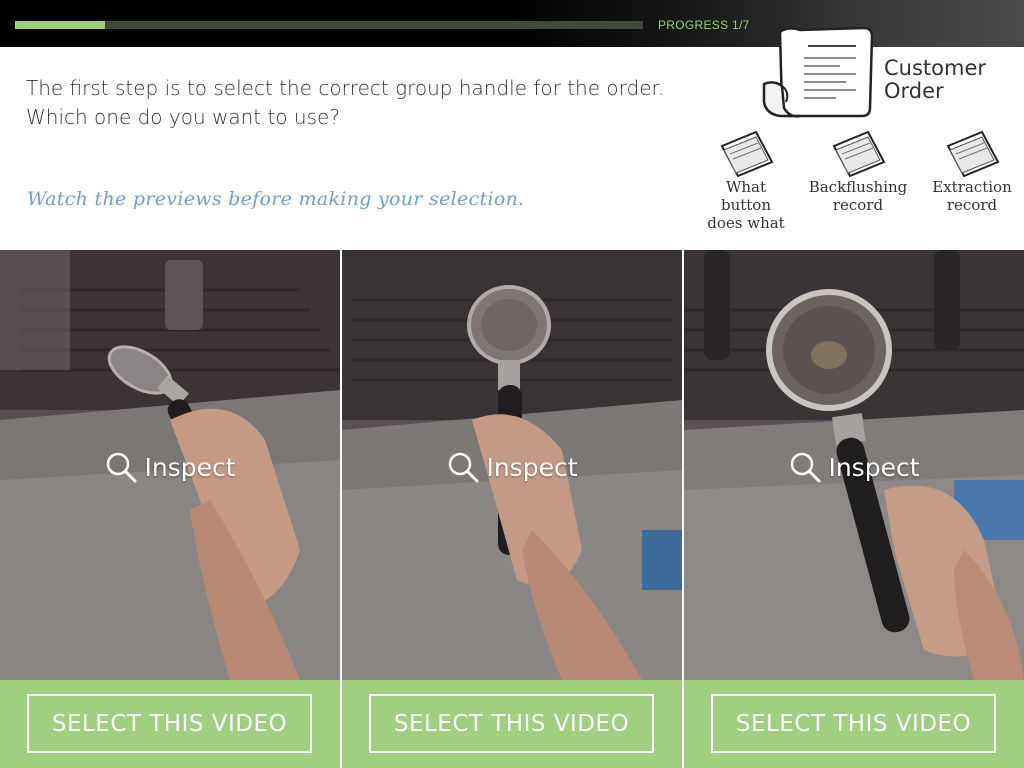  I want to click on inspect-button-1: Inspect, so click(170, 467).